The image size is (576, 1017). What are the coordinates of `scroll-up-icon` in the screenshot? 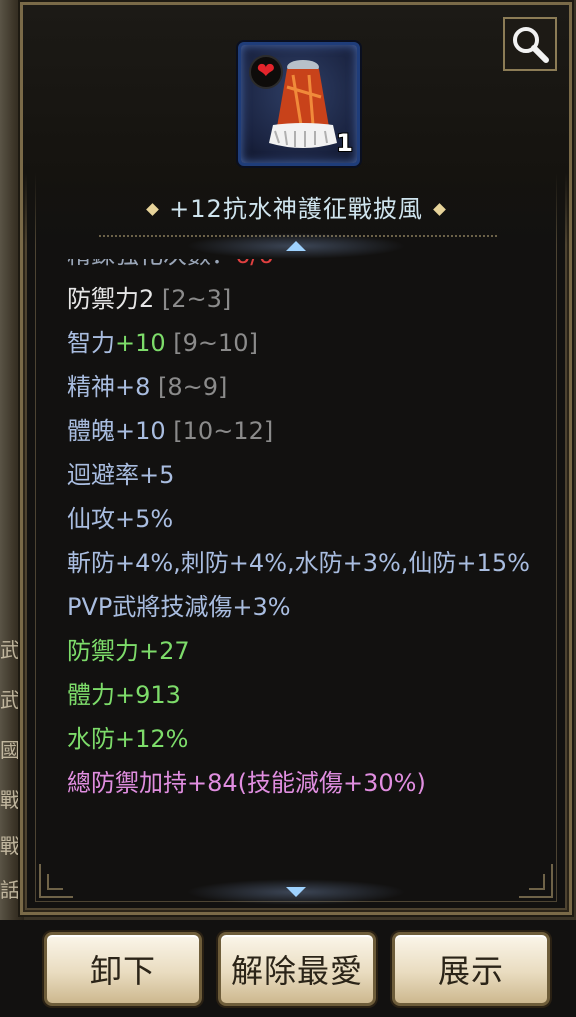 It's located at (296, 246).